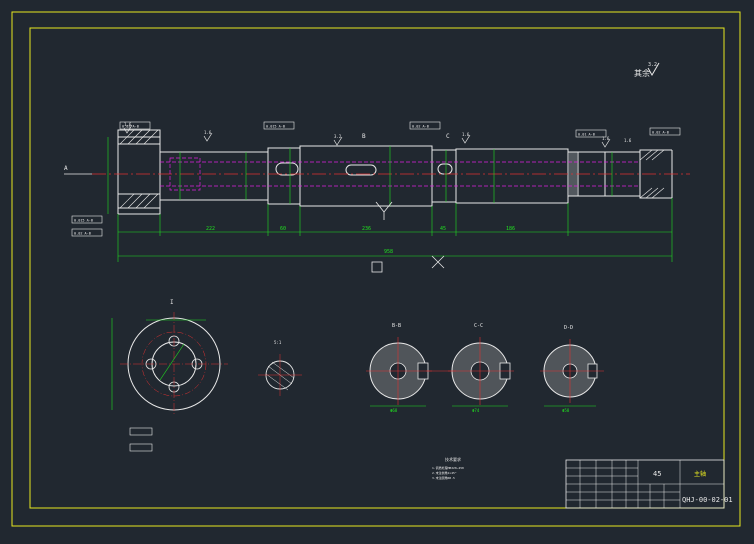 The width and height of the screenshot is (754, 544). I want to click on tolerance-frame-6: 0.01 A-B, so click(586, 135).